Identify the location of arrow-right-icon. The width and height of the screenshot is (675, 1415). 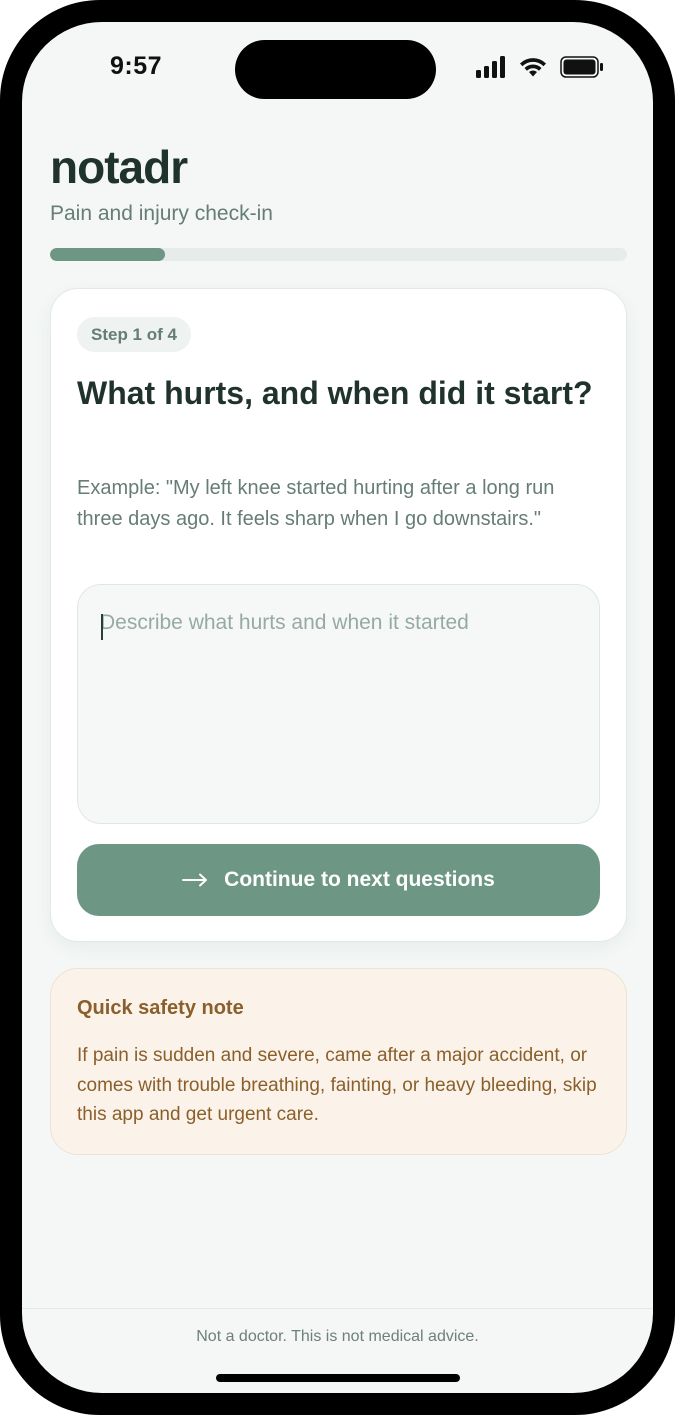
(195, 880).